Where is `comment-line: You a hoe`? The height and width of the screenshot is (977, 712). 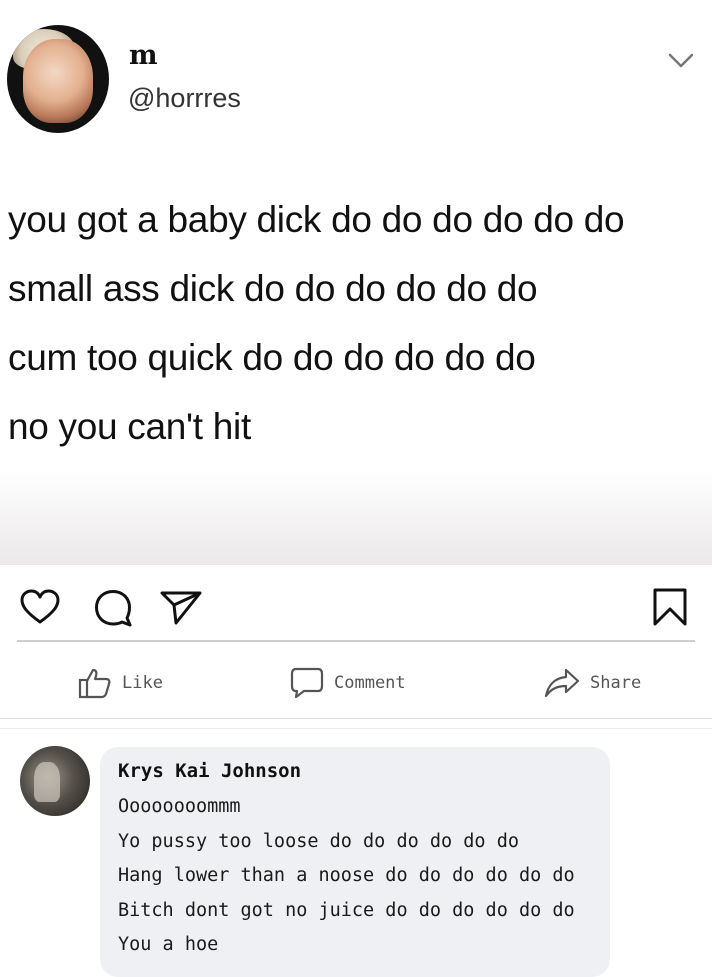 comment-line: You a hoe is located at coordinates (168, 944).